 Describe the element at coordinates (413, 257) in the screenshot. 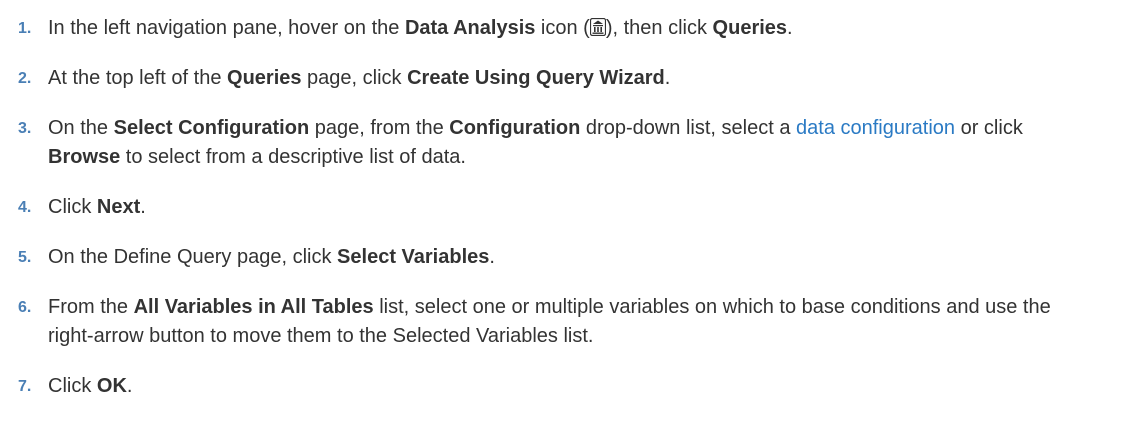

I see `ui-term-select-variables: Select Variables` at that location.